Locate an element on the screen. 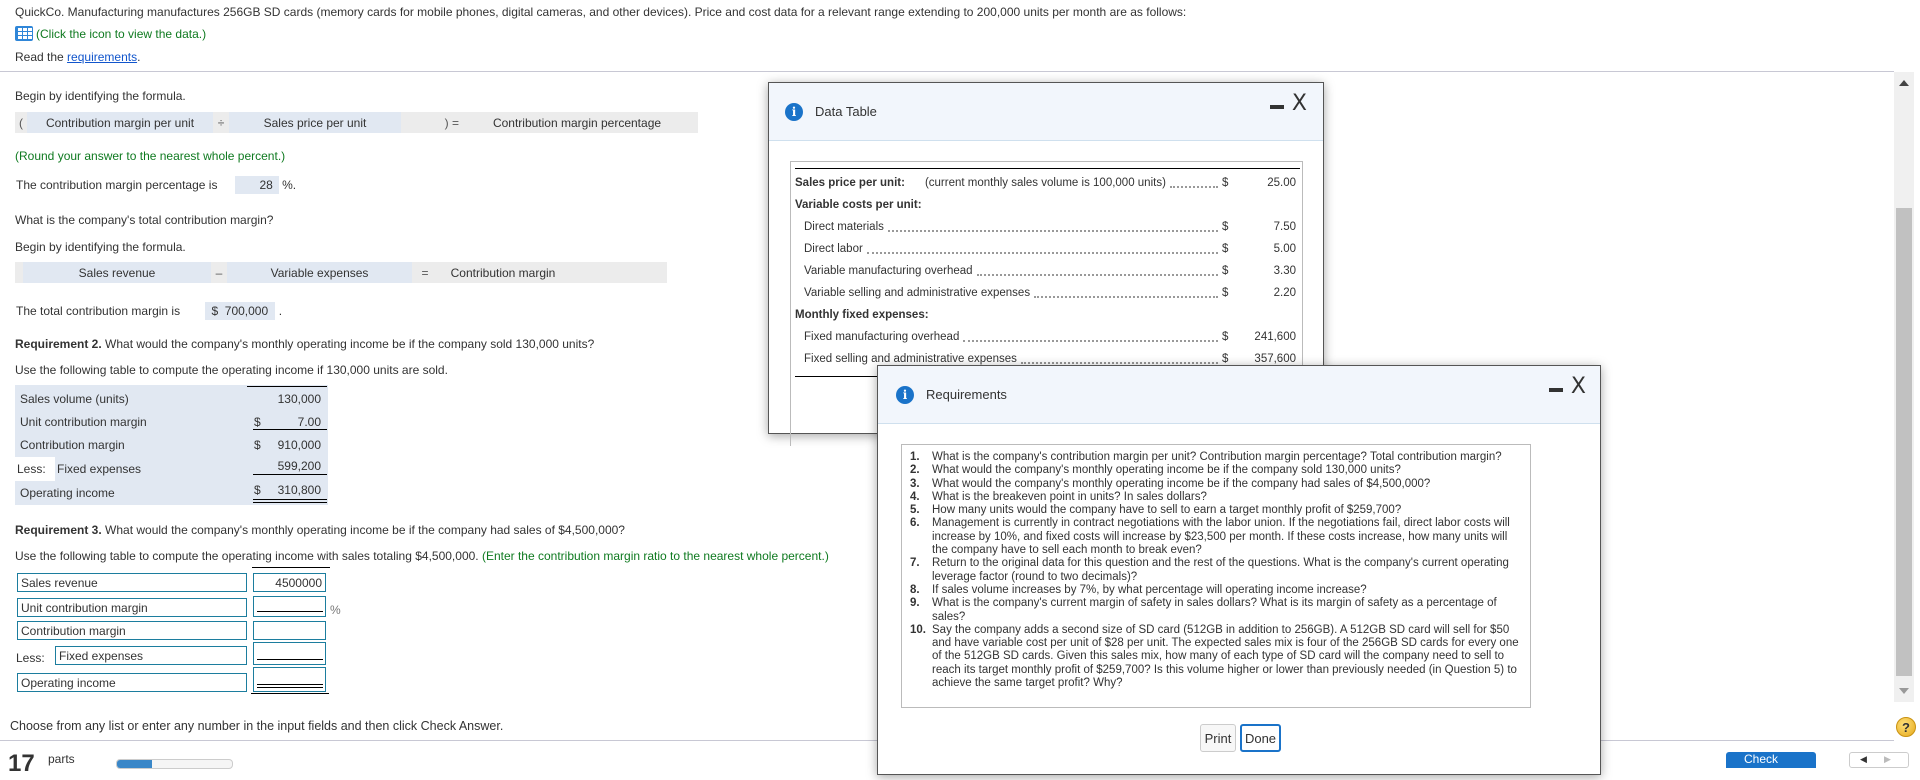 This screenshot has height=780, width=1920. row-label: Operating income is located at coordinates (67, 493).